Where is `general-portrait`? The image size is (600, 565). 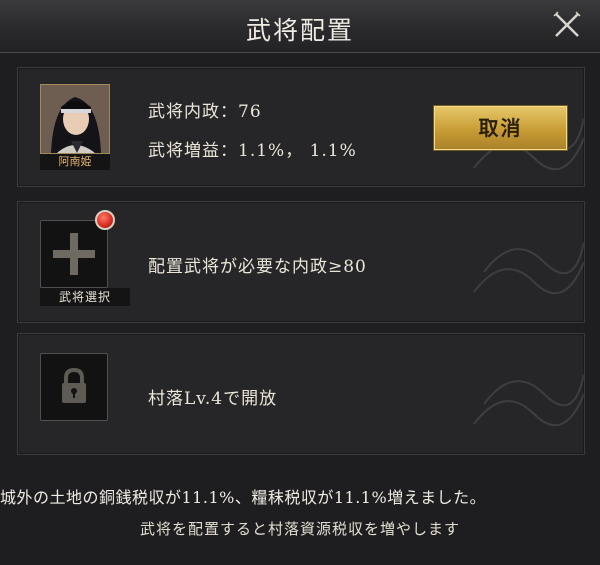 general-portrait is located at coordinates (75, 119).